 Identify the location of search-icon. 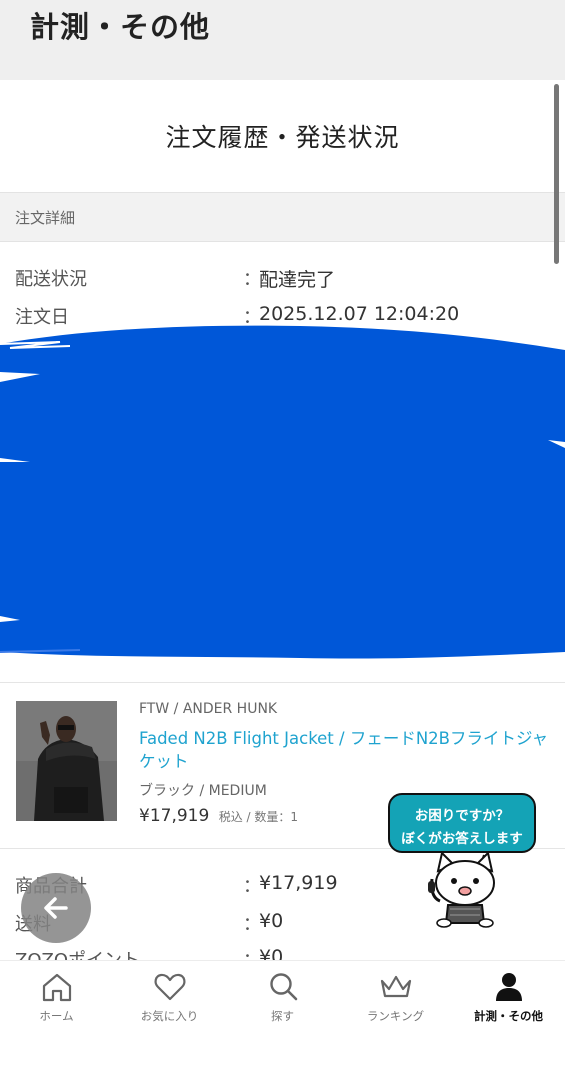
(284, 987).